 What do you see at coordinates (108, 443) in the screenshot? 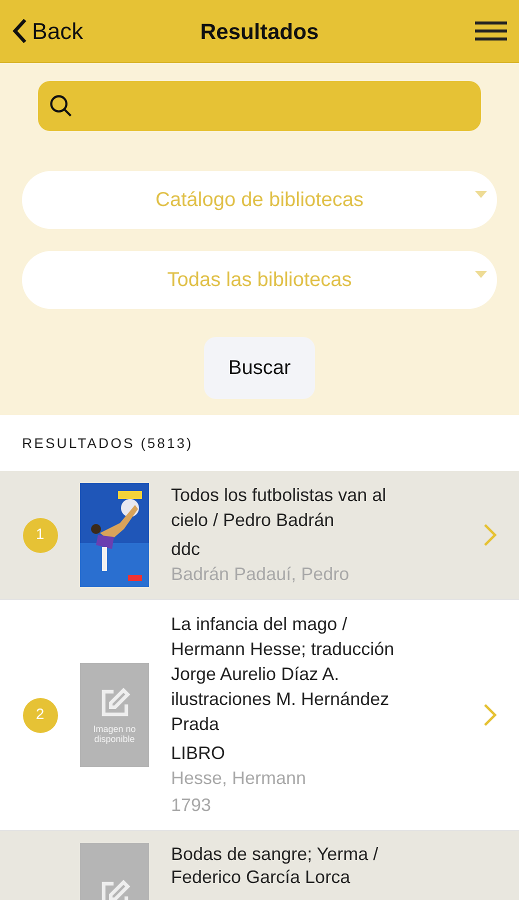
I see `results-heading: RESULTADOS (5813)` at bounding box center [108, 443].